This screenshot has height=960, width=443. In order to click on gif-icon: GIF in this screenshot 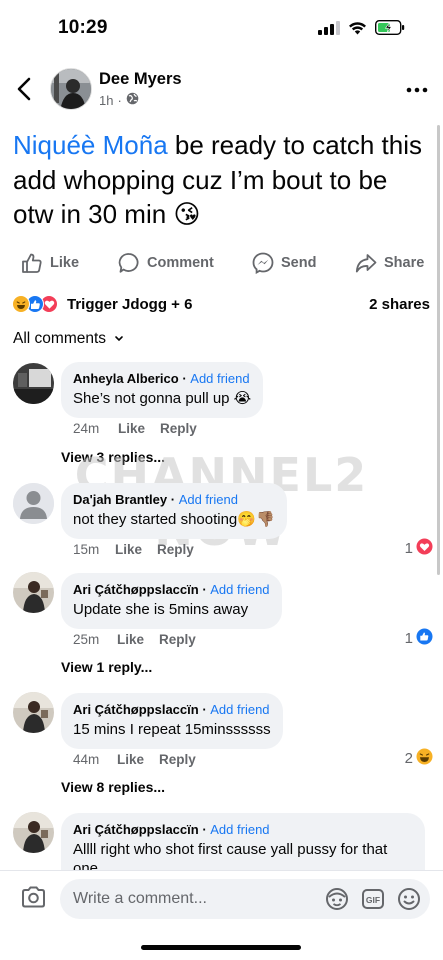, I will do `click(373, 901)`.